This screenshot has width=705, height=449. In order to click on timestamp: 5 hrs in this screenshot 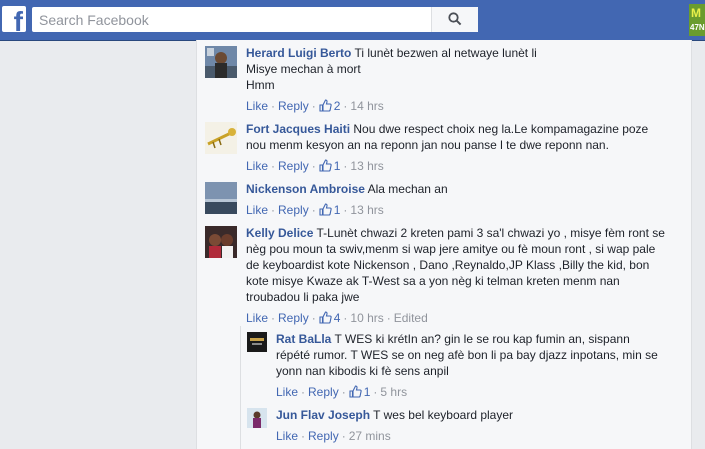, I will do `click(393, 392)`.